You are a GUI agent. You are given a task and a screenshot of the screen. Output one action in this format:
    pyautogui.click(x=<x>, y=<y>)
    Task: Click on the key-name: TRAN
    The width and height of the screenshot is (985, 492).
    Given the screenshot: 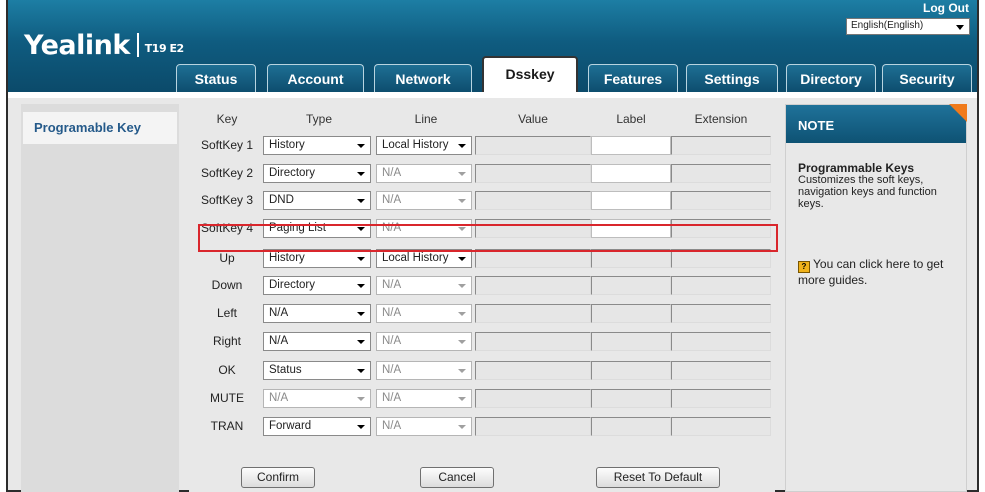 What is the action you would take?
    pyautogui.click(x=227, y=426)
    